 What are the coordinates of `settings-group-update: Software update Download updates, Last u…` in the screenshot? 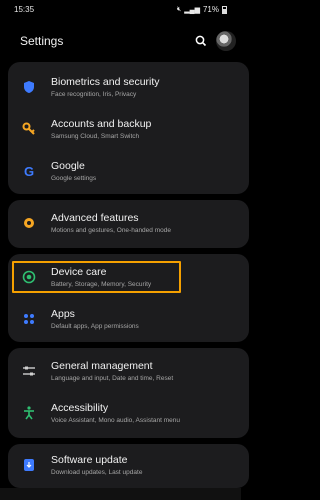 It's located at (128, 466).